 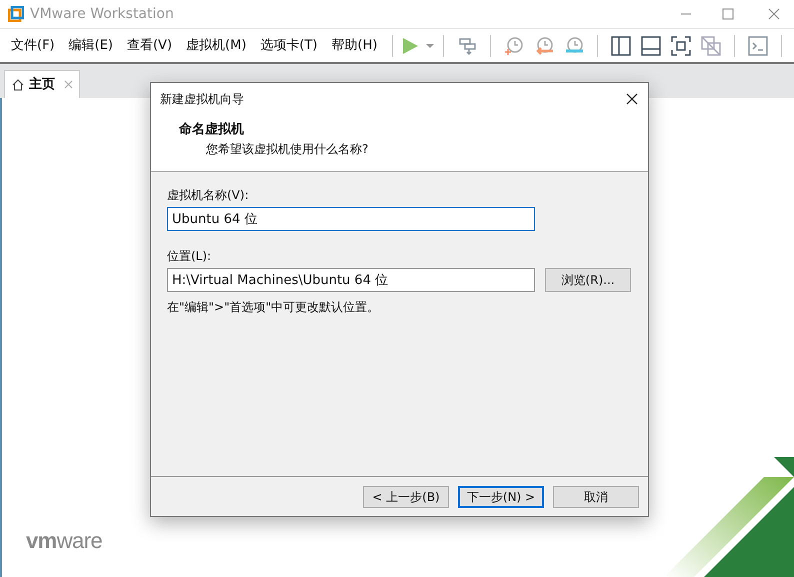 I want to click on dialog-subheading: 您希望该虚拟机使用什么名称?, so click(x=287, y=149).